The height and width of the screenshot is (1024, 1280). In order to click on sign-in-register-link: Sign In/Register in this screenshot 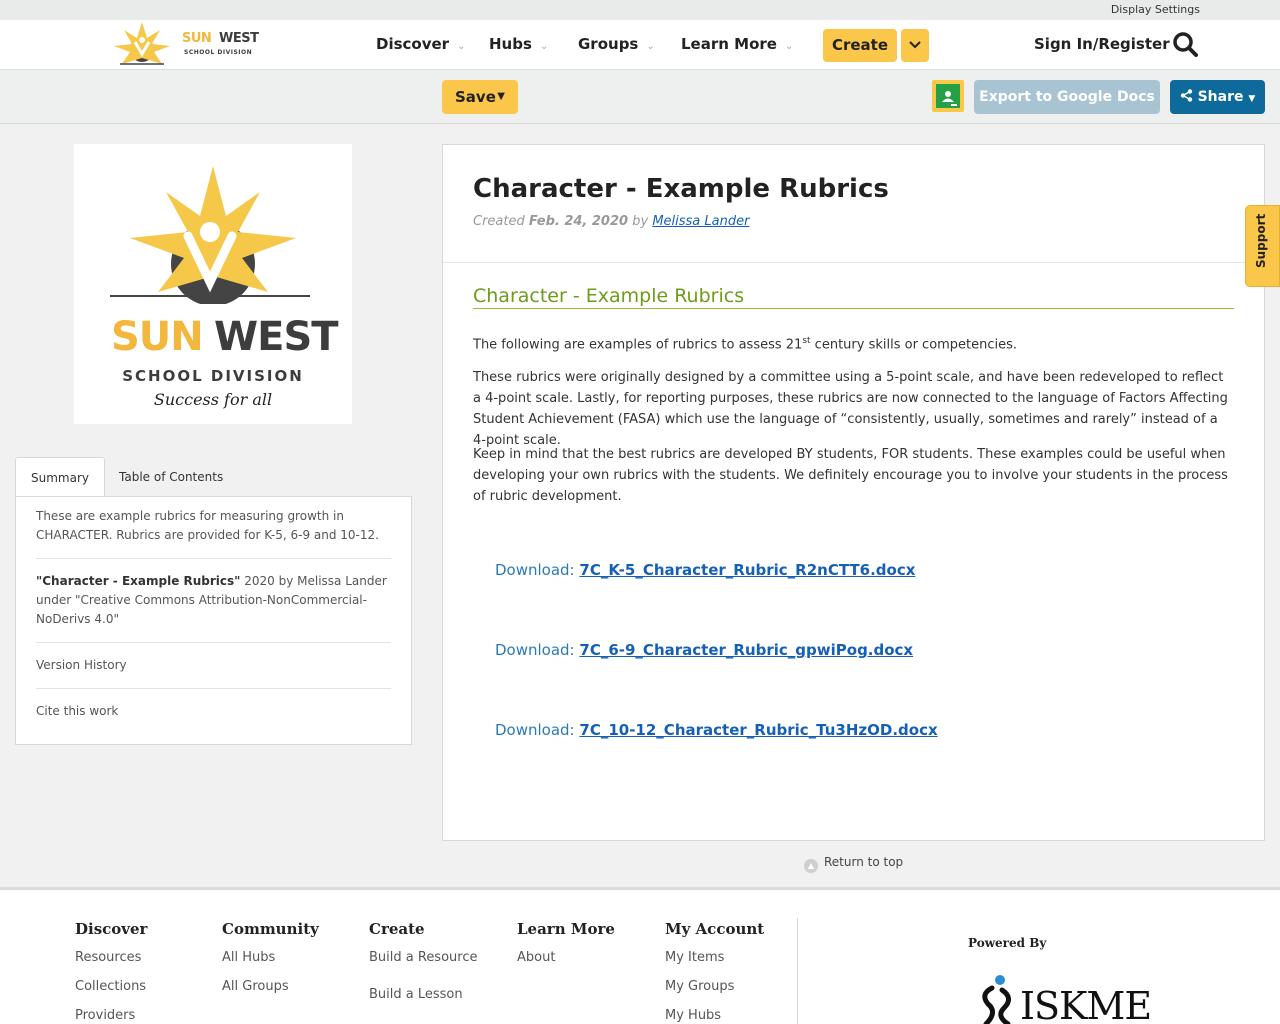, I will do `click(1102, 44)`.